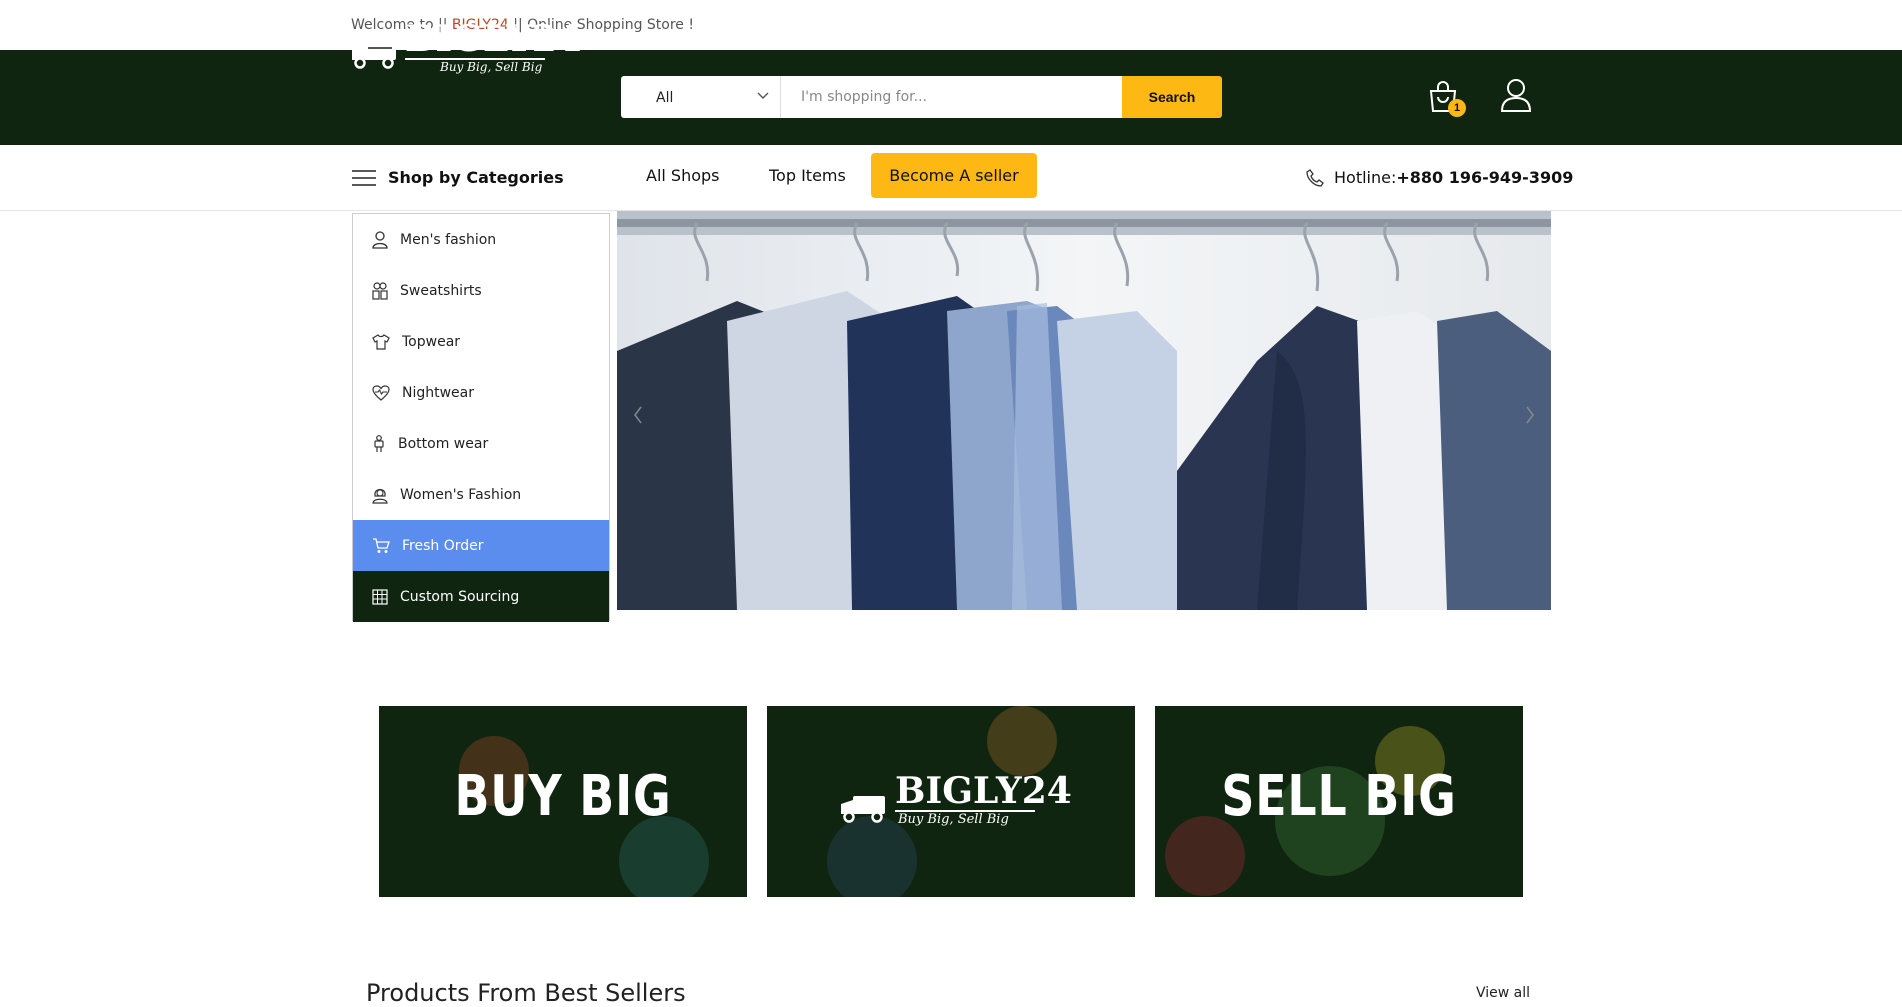  I want to click on chevron-down-icon, so click(763, 95).